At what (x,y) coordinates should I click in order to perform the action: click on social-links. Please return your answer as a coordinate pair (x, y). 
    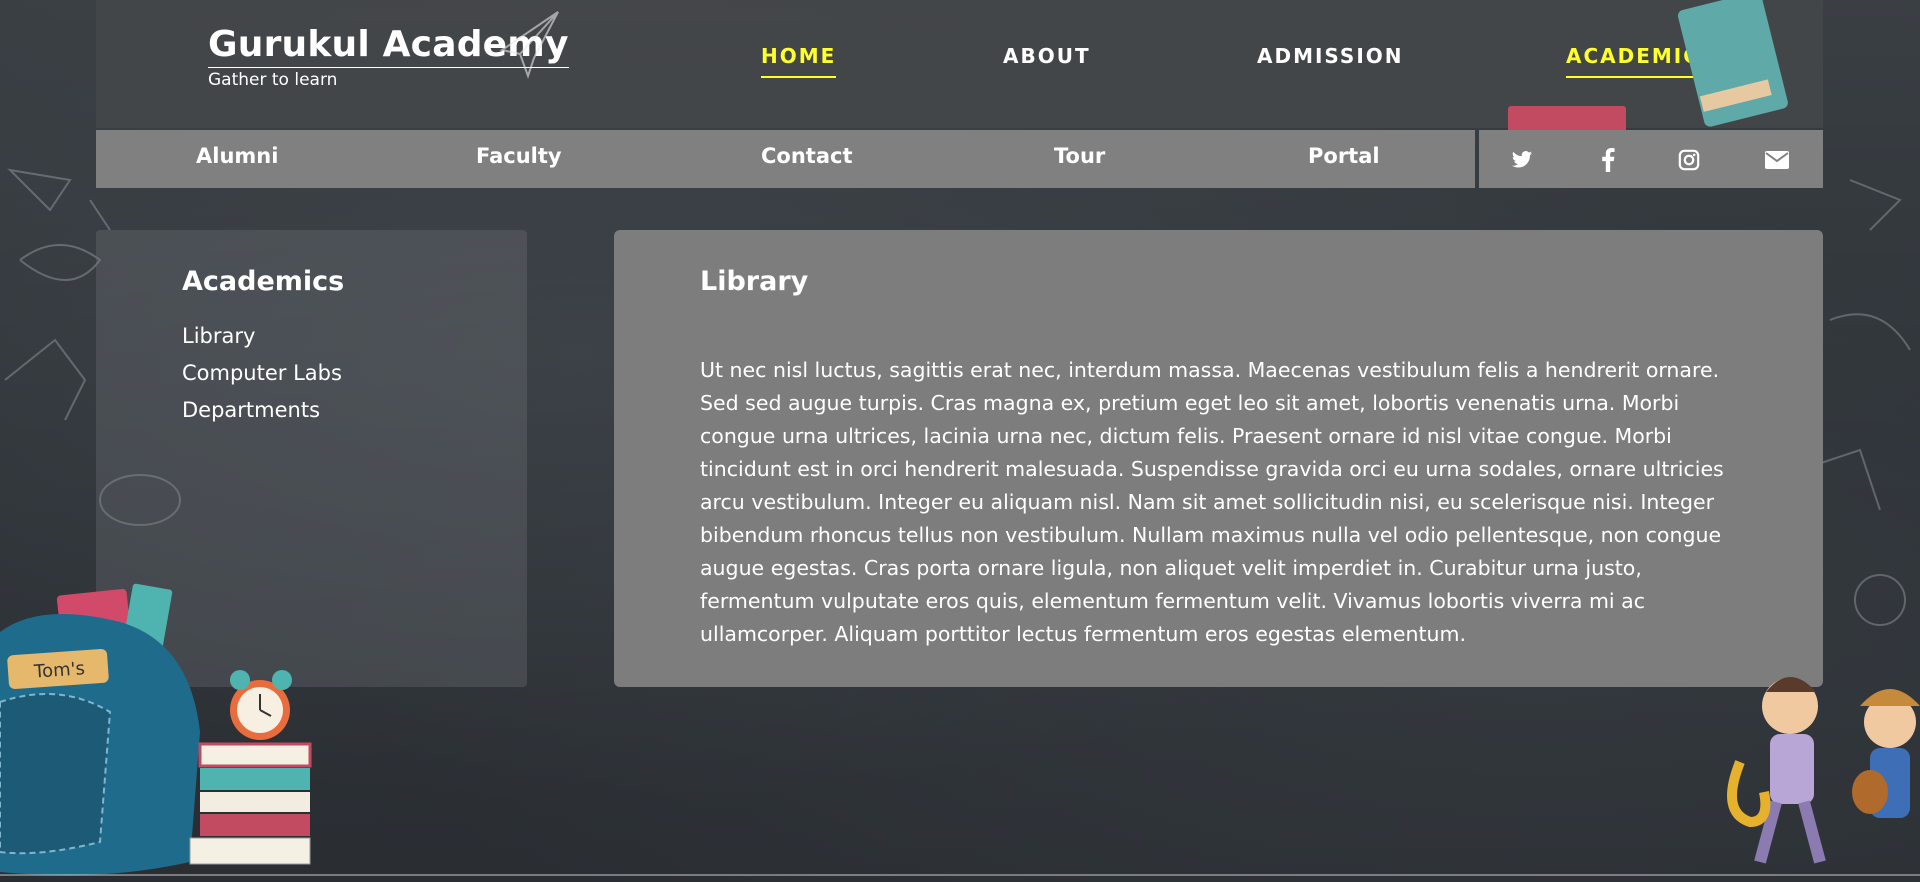
    Looking at the image, I should click on (1651, 159).